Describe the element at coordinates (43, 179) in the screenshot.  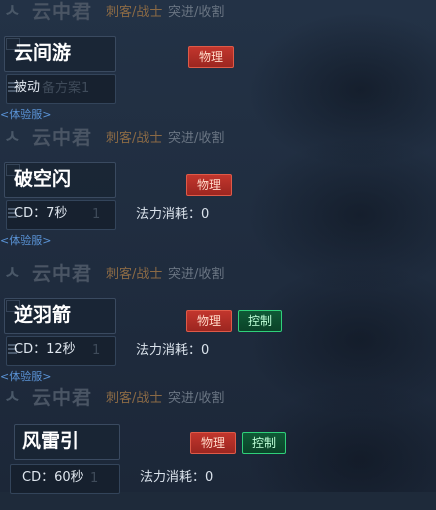
I see `skill-name: 破空闪` at that location.